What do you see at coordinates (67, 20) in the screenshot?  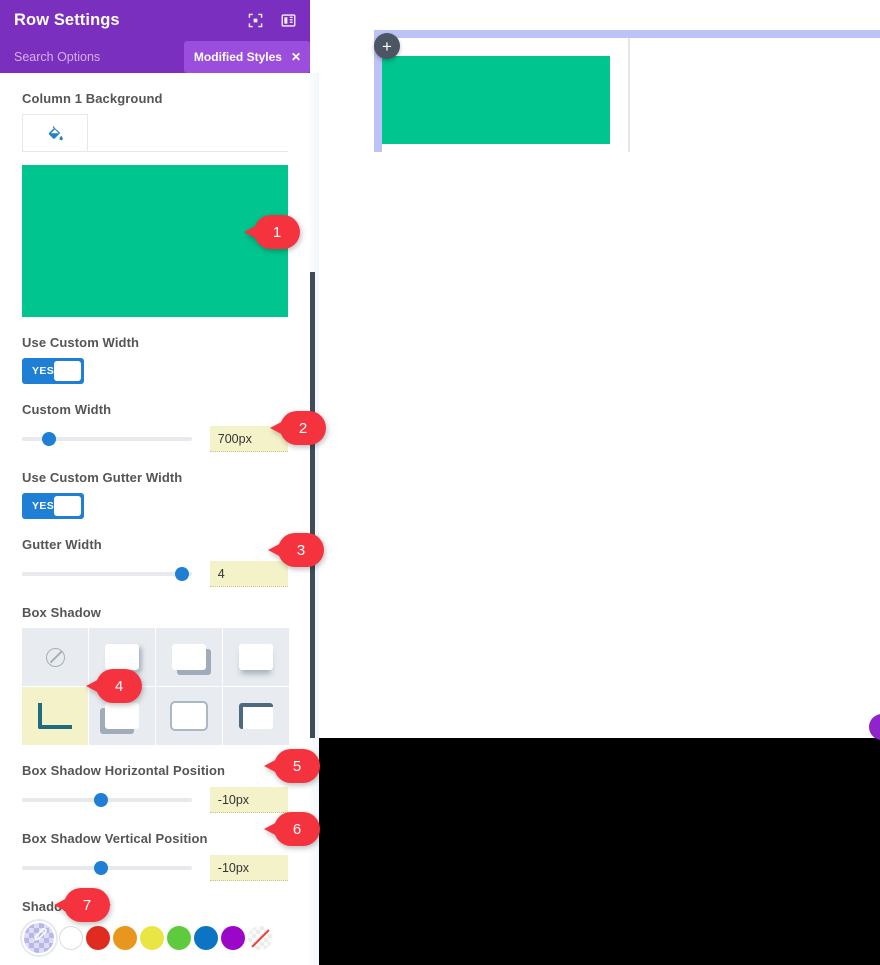 I see `page-title: Row Settings` at bounding box center [67, 20].